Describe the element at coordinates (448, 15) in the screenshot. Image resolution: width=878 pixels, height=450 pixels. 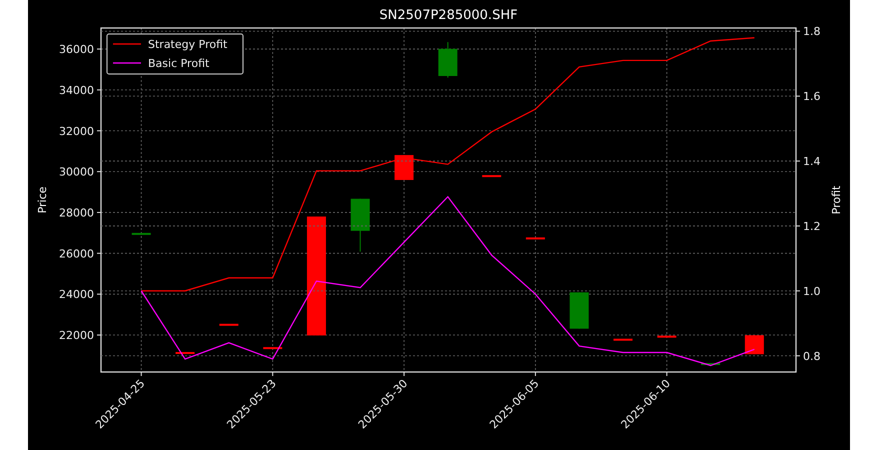
I see `chart-title: SN2507P285000.SHF` at that location.